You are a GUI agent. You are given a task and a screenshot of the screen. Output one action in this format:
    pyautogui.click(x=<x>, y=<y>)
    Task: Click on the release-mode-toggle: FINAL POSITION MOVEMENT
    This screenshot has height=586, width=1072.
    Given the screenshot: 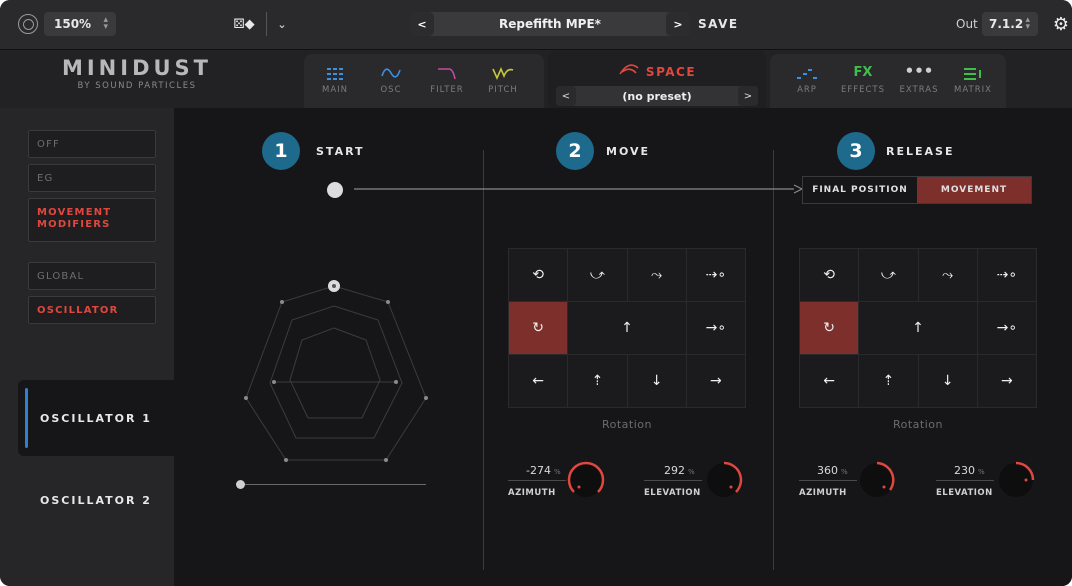 What is the action you would take?
    pyautogui.click(x=917, y=190)
    